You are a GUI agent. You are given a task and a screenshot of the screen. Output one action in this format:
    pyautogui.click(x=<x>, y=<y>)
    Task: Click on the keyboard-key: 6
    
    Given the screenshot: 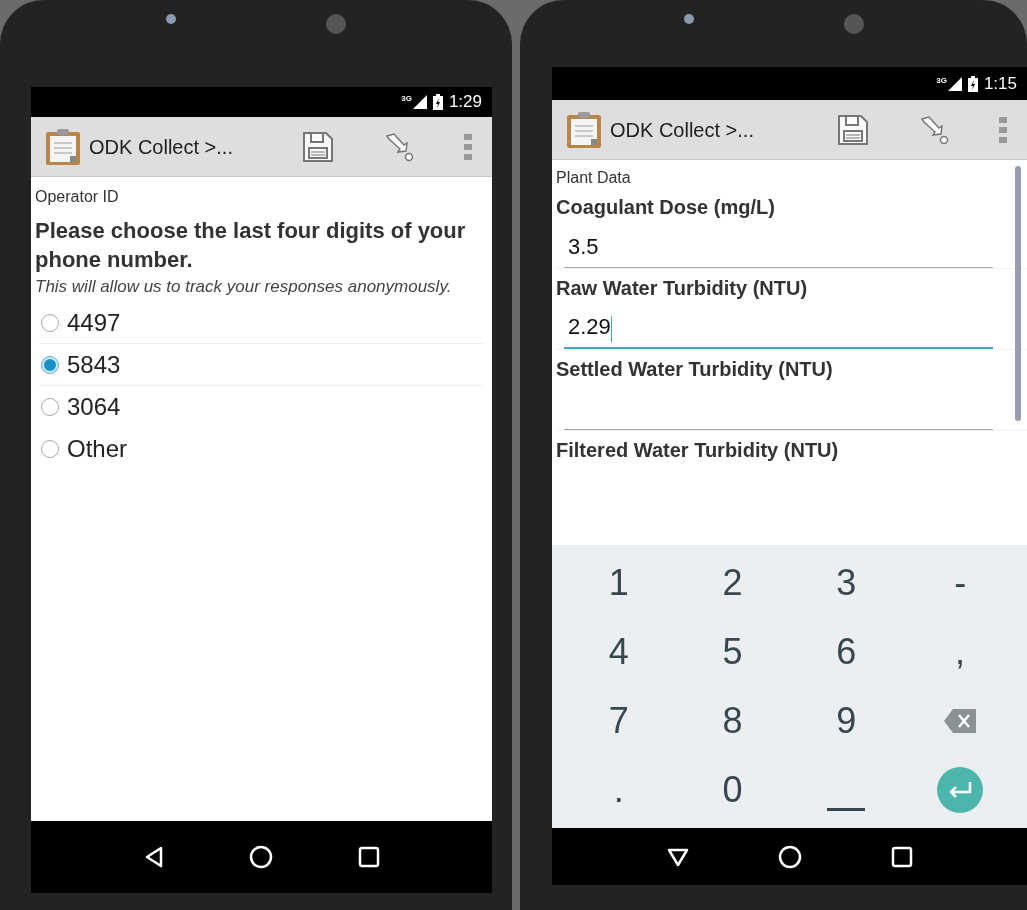 What is the action you would take?
    pyautogui.click(x=846, y=652)
    